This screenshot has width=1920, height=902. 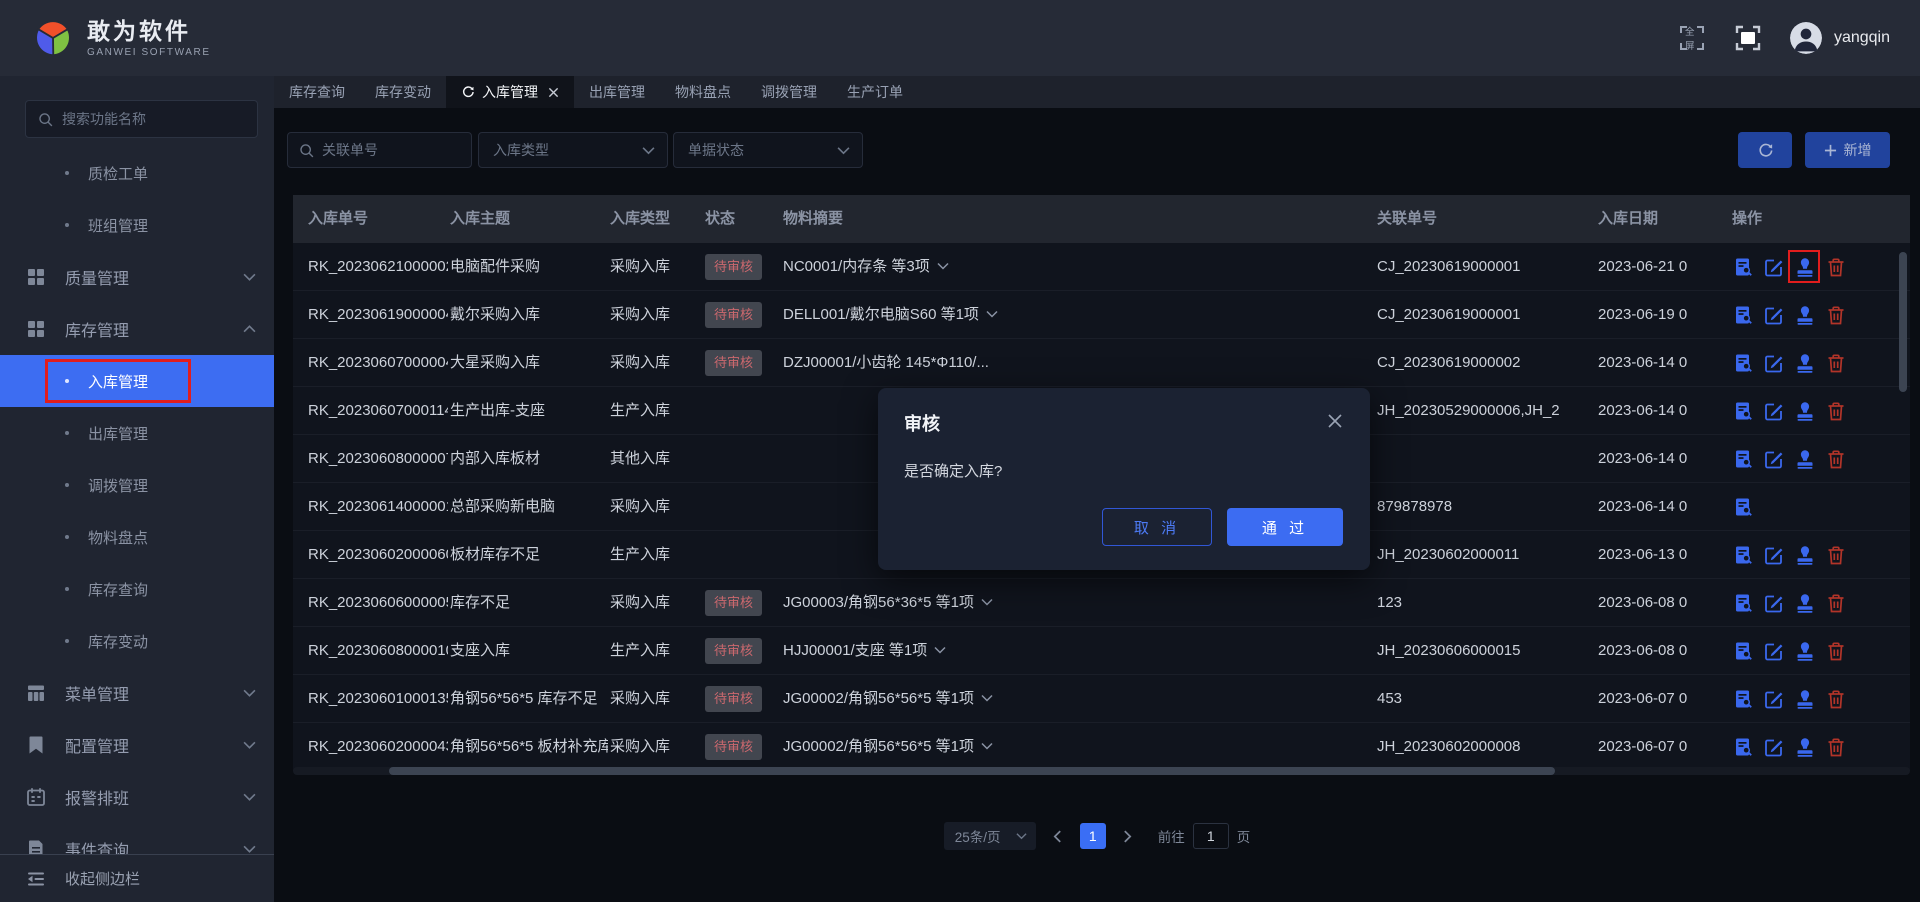 I want to click on material-text: NC0001/内存条 等3项, so click(x=856, y=266).